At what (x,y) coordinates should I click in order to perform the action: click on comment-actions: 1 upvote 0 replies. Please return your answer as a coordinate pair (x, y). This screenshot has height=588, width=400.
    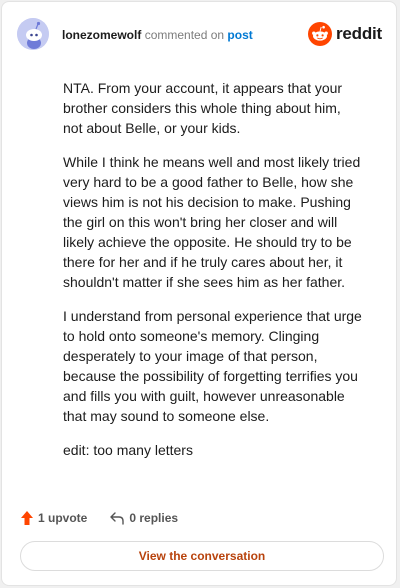
    Looking at the image, I should click on (110, 518).